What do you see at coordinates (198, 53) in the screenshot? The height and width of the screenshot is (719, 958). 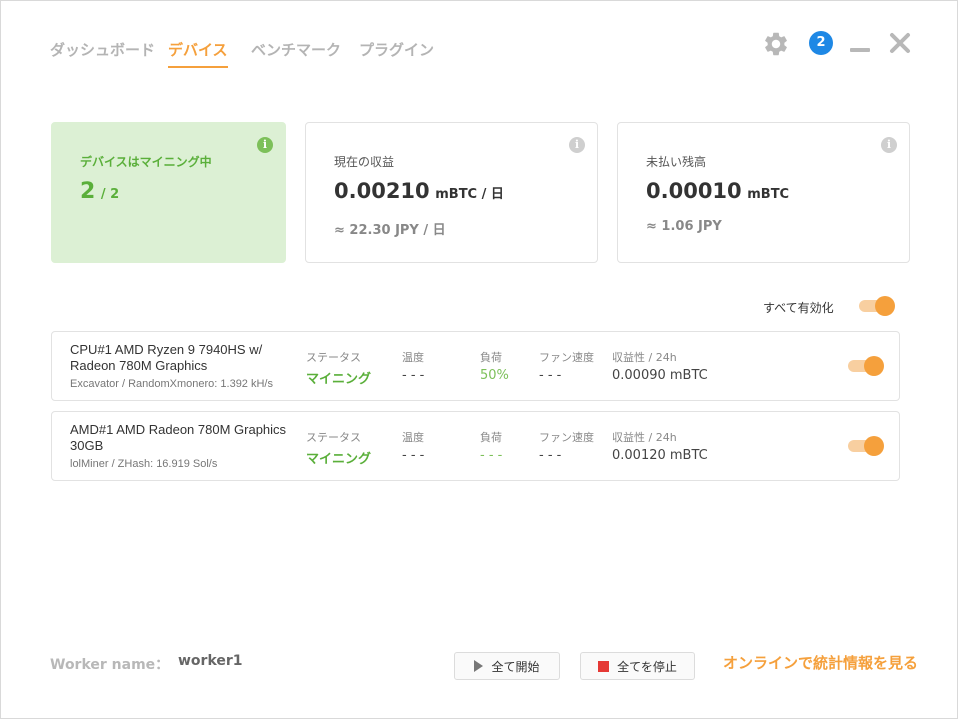 I see `tab-devices: デバイス` at bounding box center [198, 53].